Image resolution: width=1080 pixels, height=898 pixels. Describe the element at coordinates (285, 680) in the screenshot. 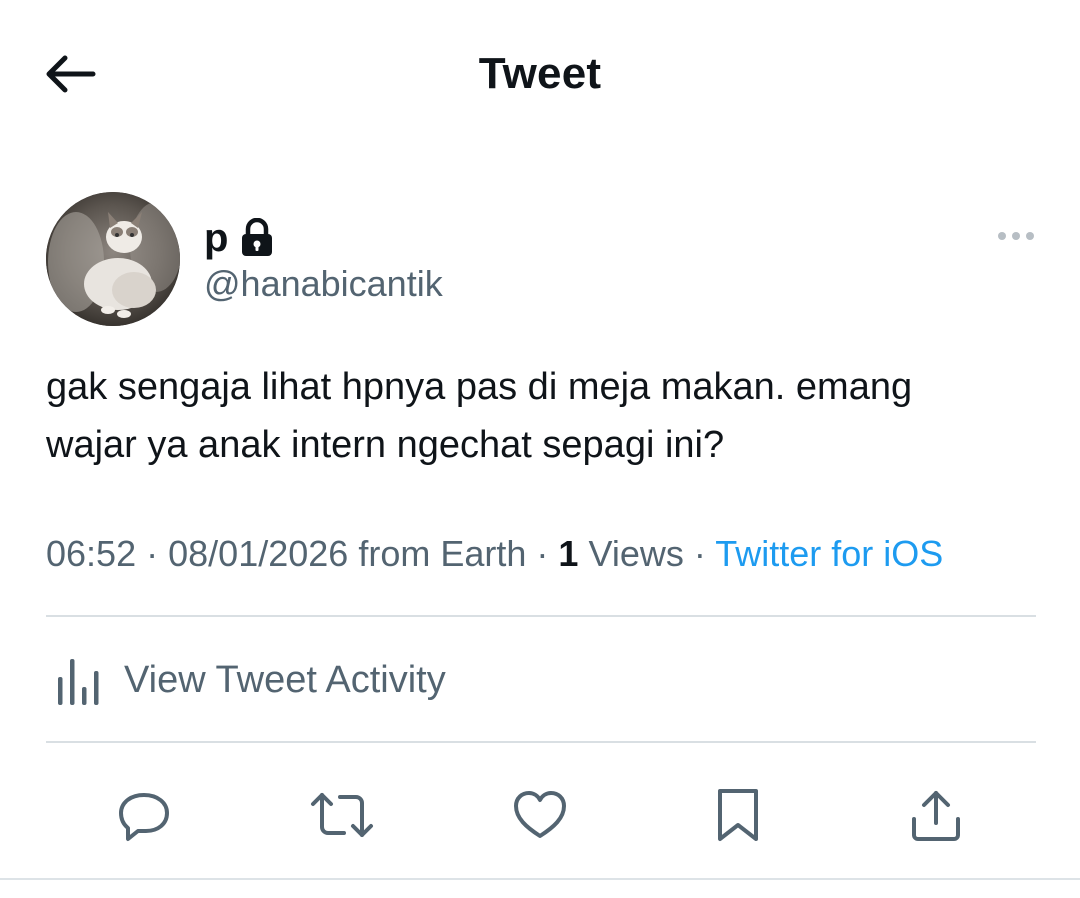

I see `activity-label: View Tweet Activity` at that location.